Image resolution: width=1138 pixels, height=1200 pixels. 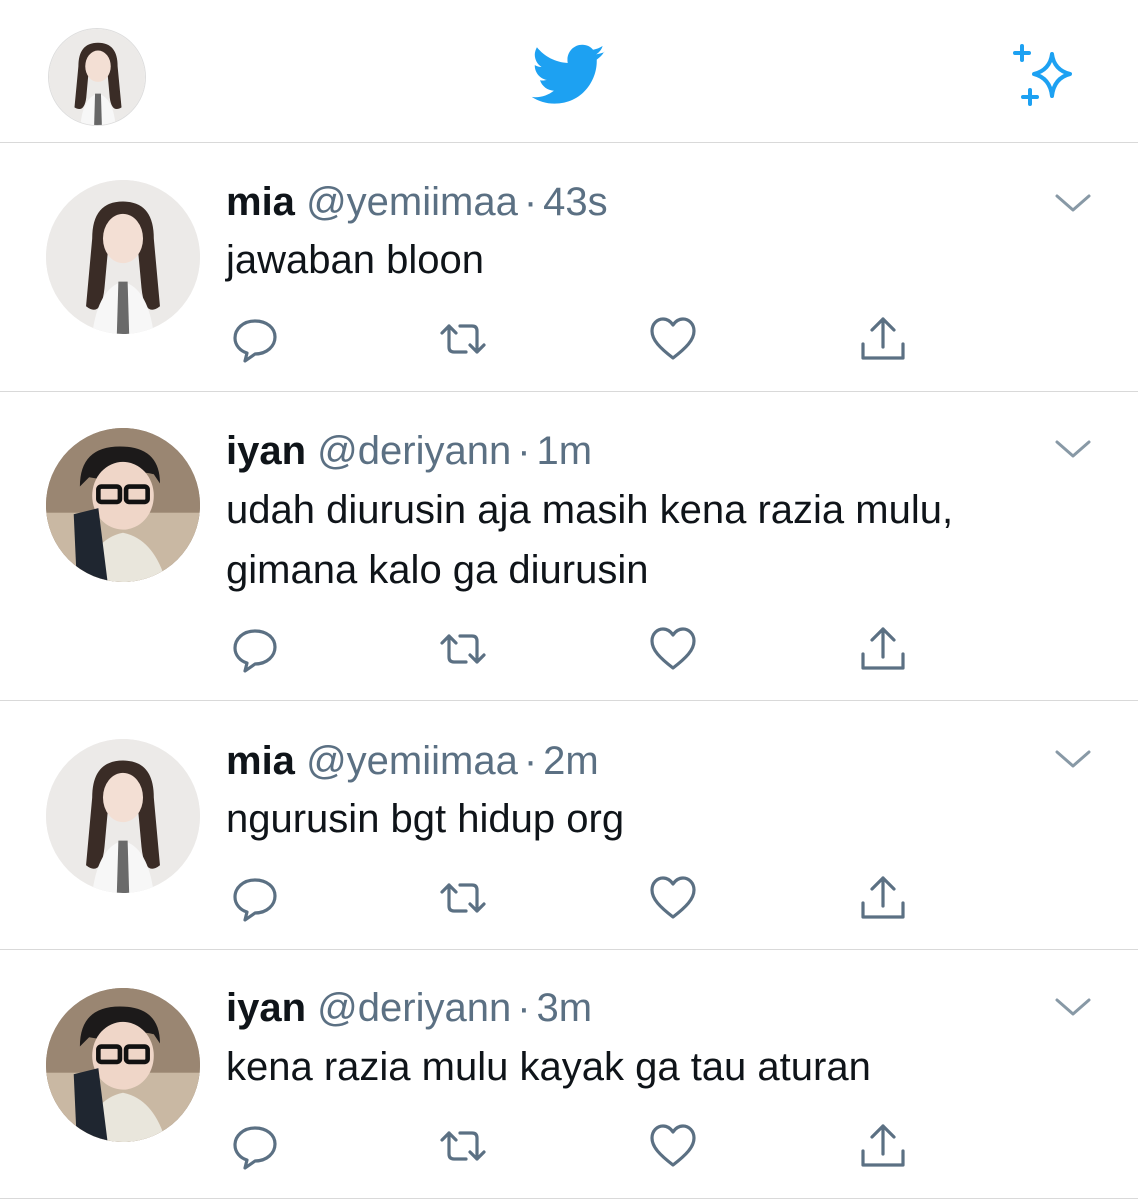 I want to click on timestamp: 3m, so click(x=565, y=1008).